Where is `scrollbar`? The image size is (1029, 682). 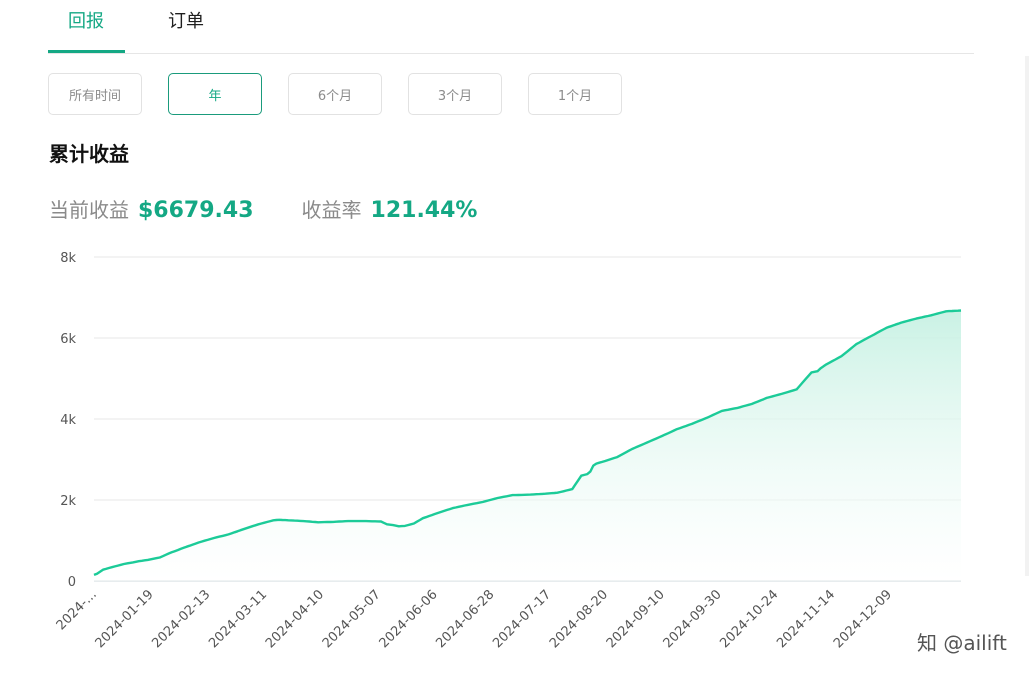 scrollbar is located at coordinates (1027, 316).